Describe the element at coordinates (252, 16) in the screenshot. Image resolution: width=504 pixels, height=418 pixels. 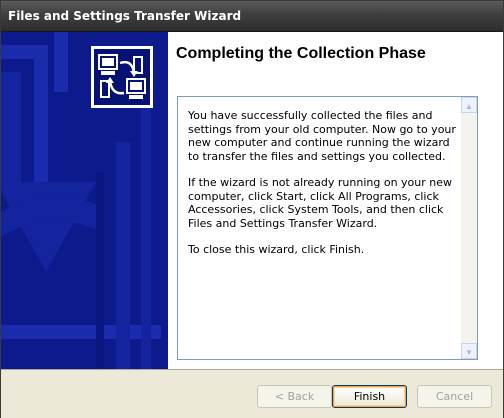
I see `title-bar: Files and Settings Transfer Wizard` at that location.